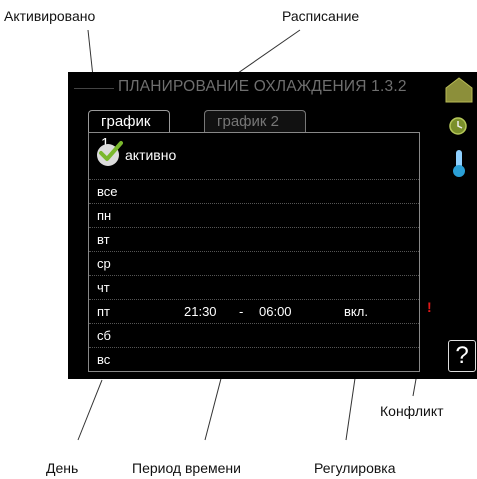  Describe the element at coordinates (90, 410) in the screenshot. I see `line-day` at that location.